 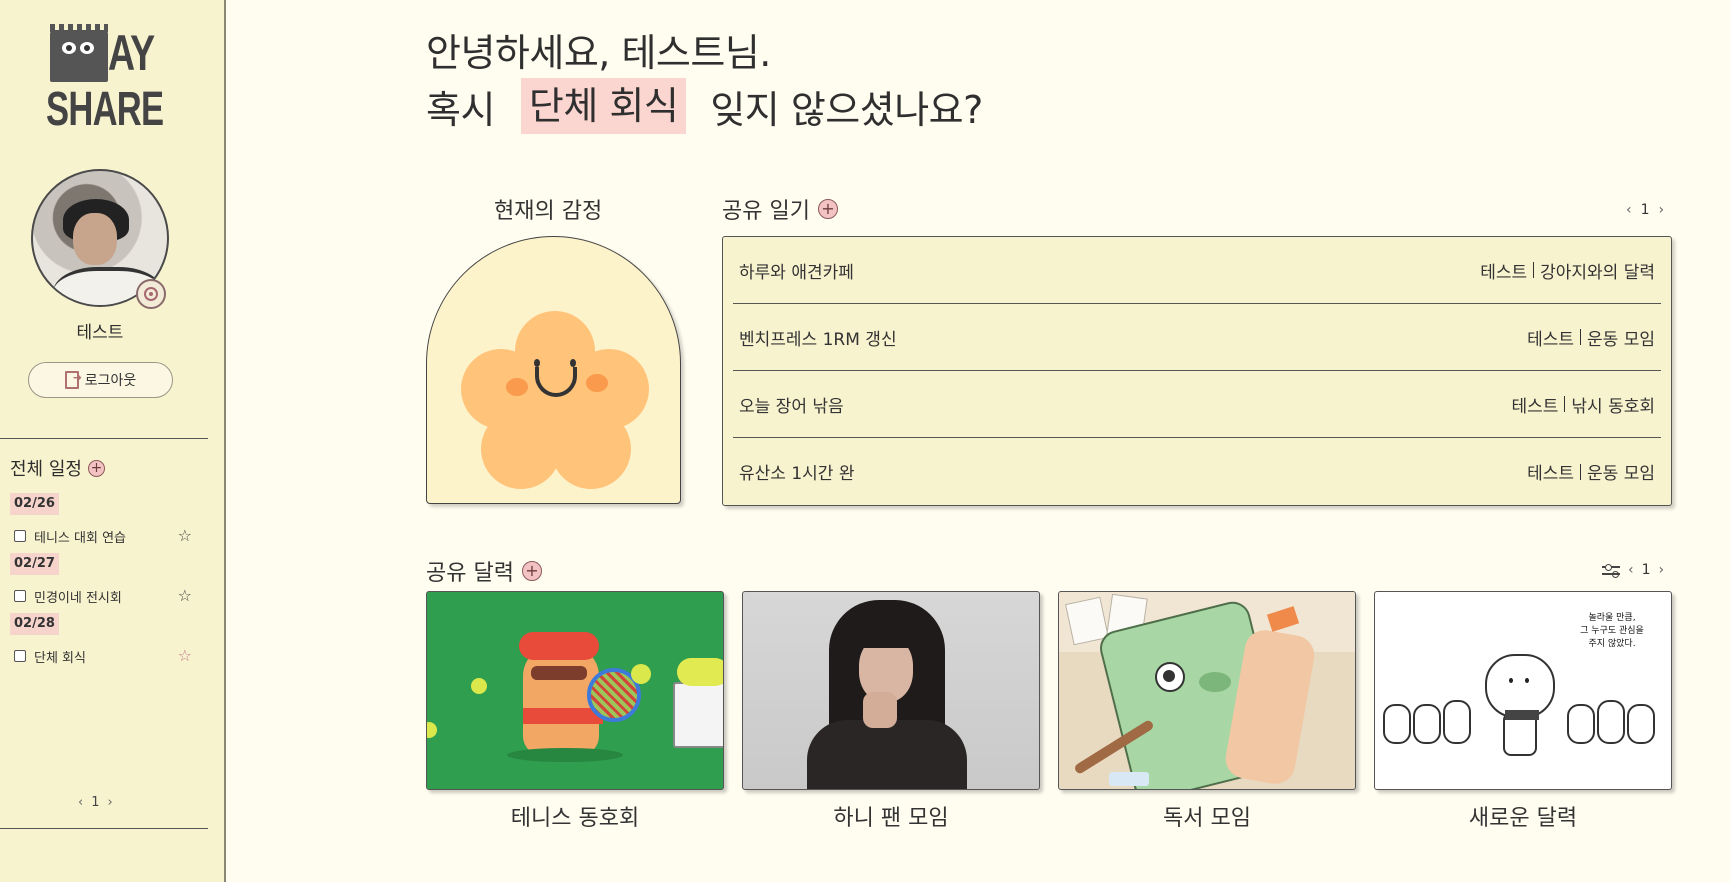 What do you see at coordinates (460, 109) in the screenshot?
I see `reminder-prefix: 혹시` at bounding box center [460, 109].